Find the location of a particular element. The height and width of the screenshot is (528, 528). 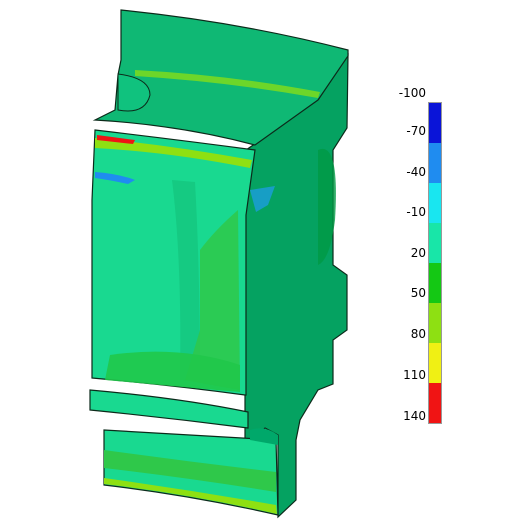

scale-label-8: 140 is located at coordinates (414, 416).